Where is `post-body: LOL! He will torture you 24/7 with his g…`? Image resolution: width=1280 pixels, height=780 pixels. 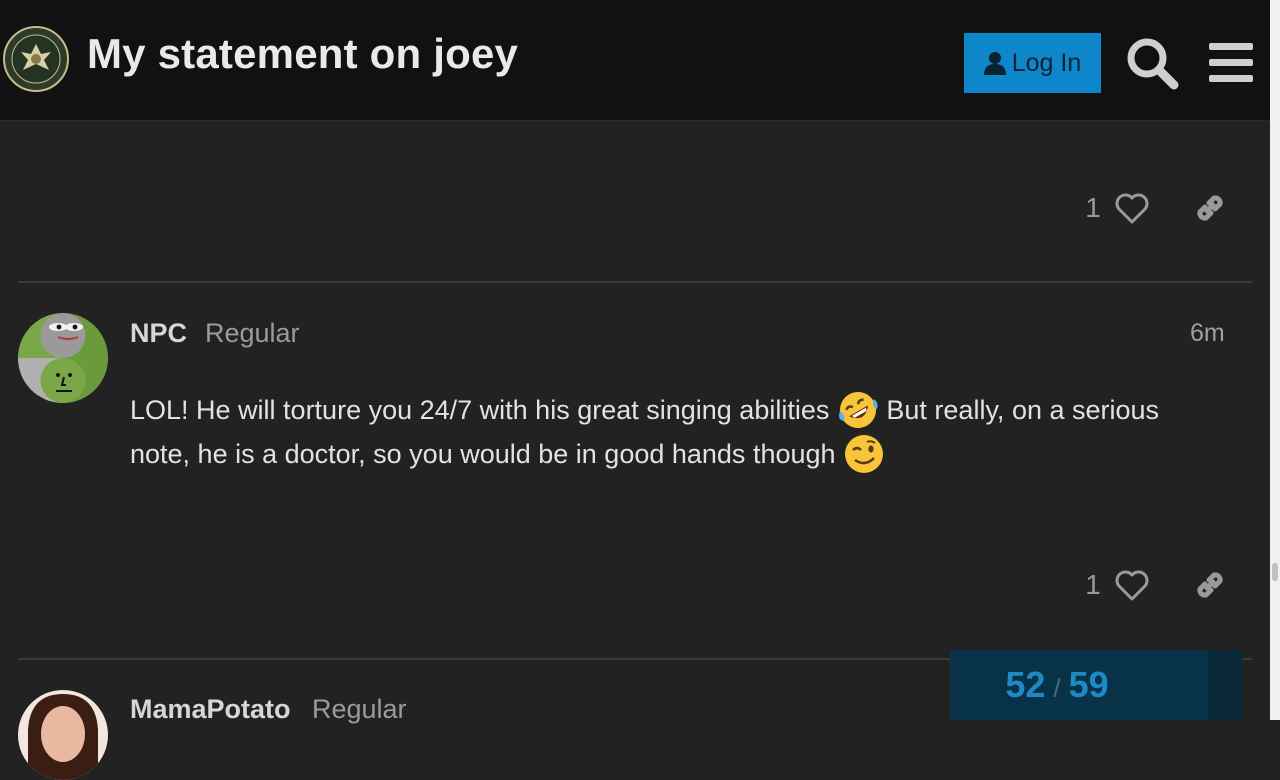 post-body: LOL! He will torture you 24/7 with his g… is located at coordinates (675, 432).